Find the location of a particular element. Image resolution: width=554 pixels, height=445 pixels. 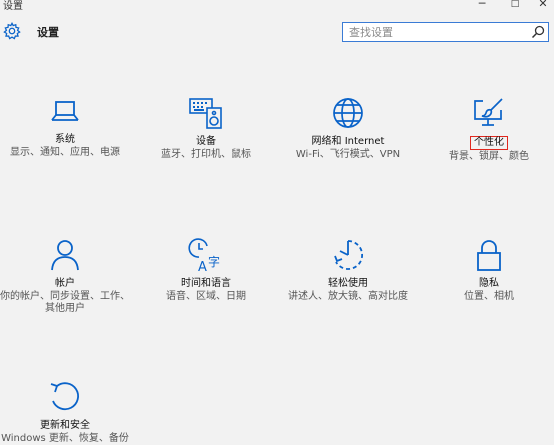

search-box is located at coordinates (445, 32).